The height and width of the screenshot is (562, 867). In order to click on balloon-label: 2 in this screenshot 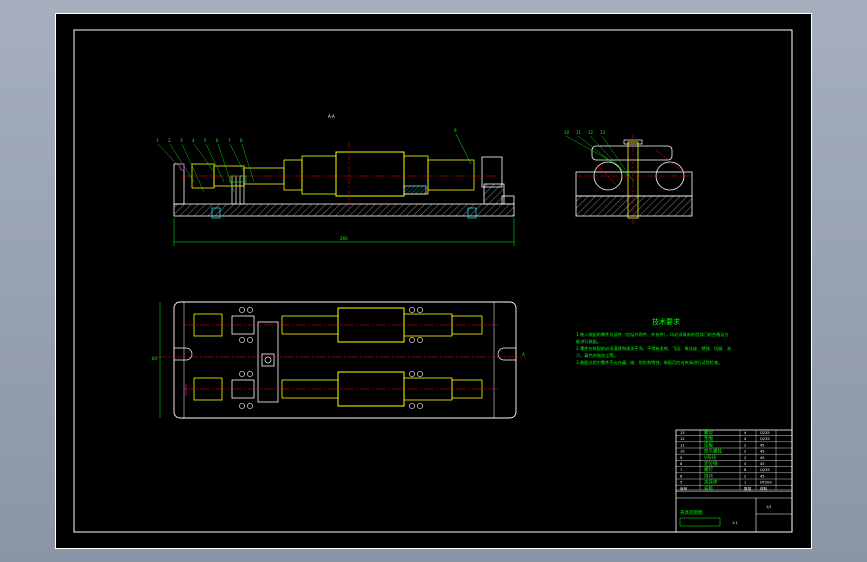, I will do `click(169, 140)`.